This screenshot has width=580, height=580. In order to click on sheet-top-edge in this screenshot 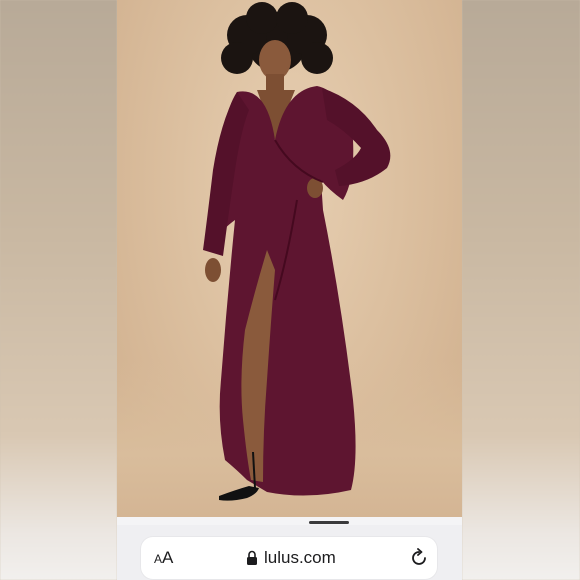, I will do `click(289, 521)`.